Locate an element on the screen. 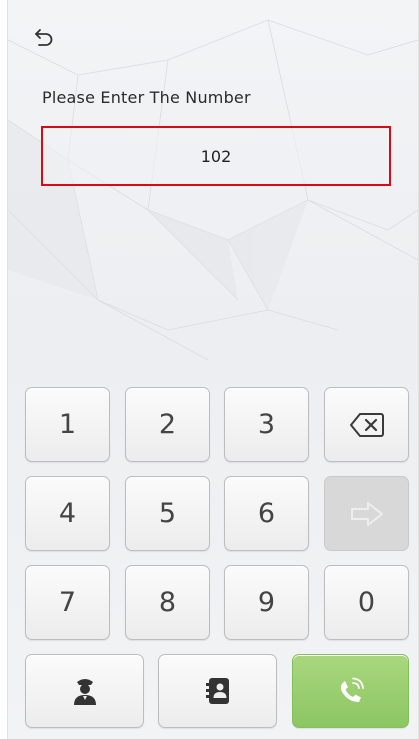 This screenshot has height=739, width=419. prompt-label: Please Enter The Number is located at coordinates (146, 97).